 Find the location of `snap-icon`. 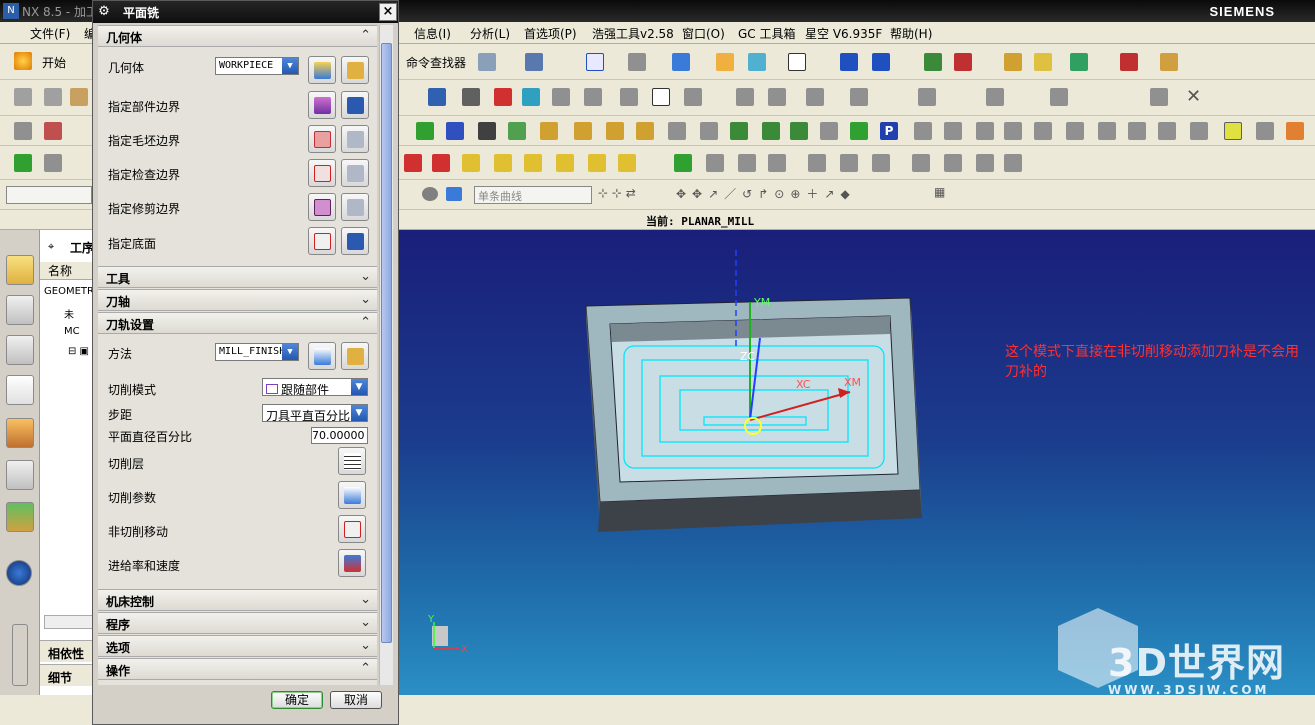

snap-icon is located at coordinates (1013, 62).